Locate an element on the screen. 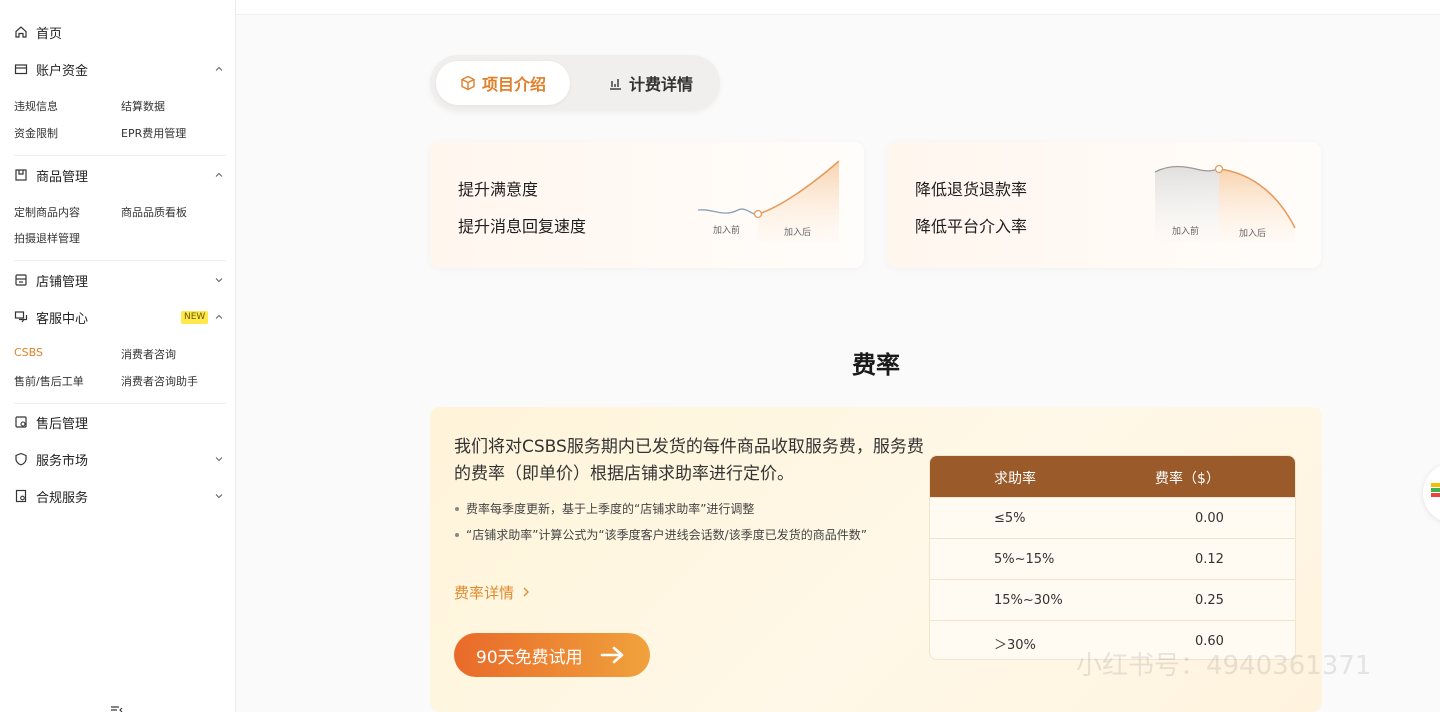 This screenshot has height=712, width=1440. trend-up-illustration: 加入前 加入后 is located at coordinates (769, 201).